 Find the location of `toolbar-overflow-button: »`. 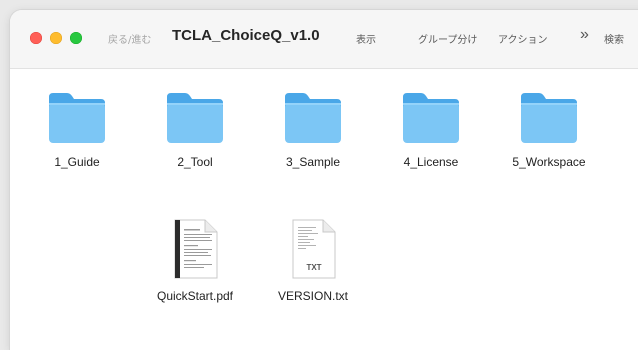

toolbar-overflow-button: » is located at coordinates (584, 35).